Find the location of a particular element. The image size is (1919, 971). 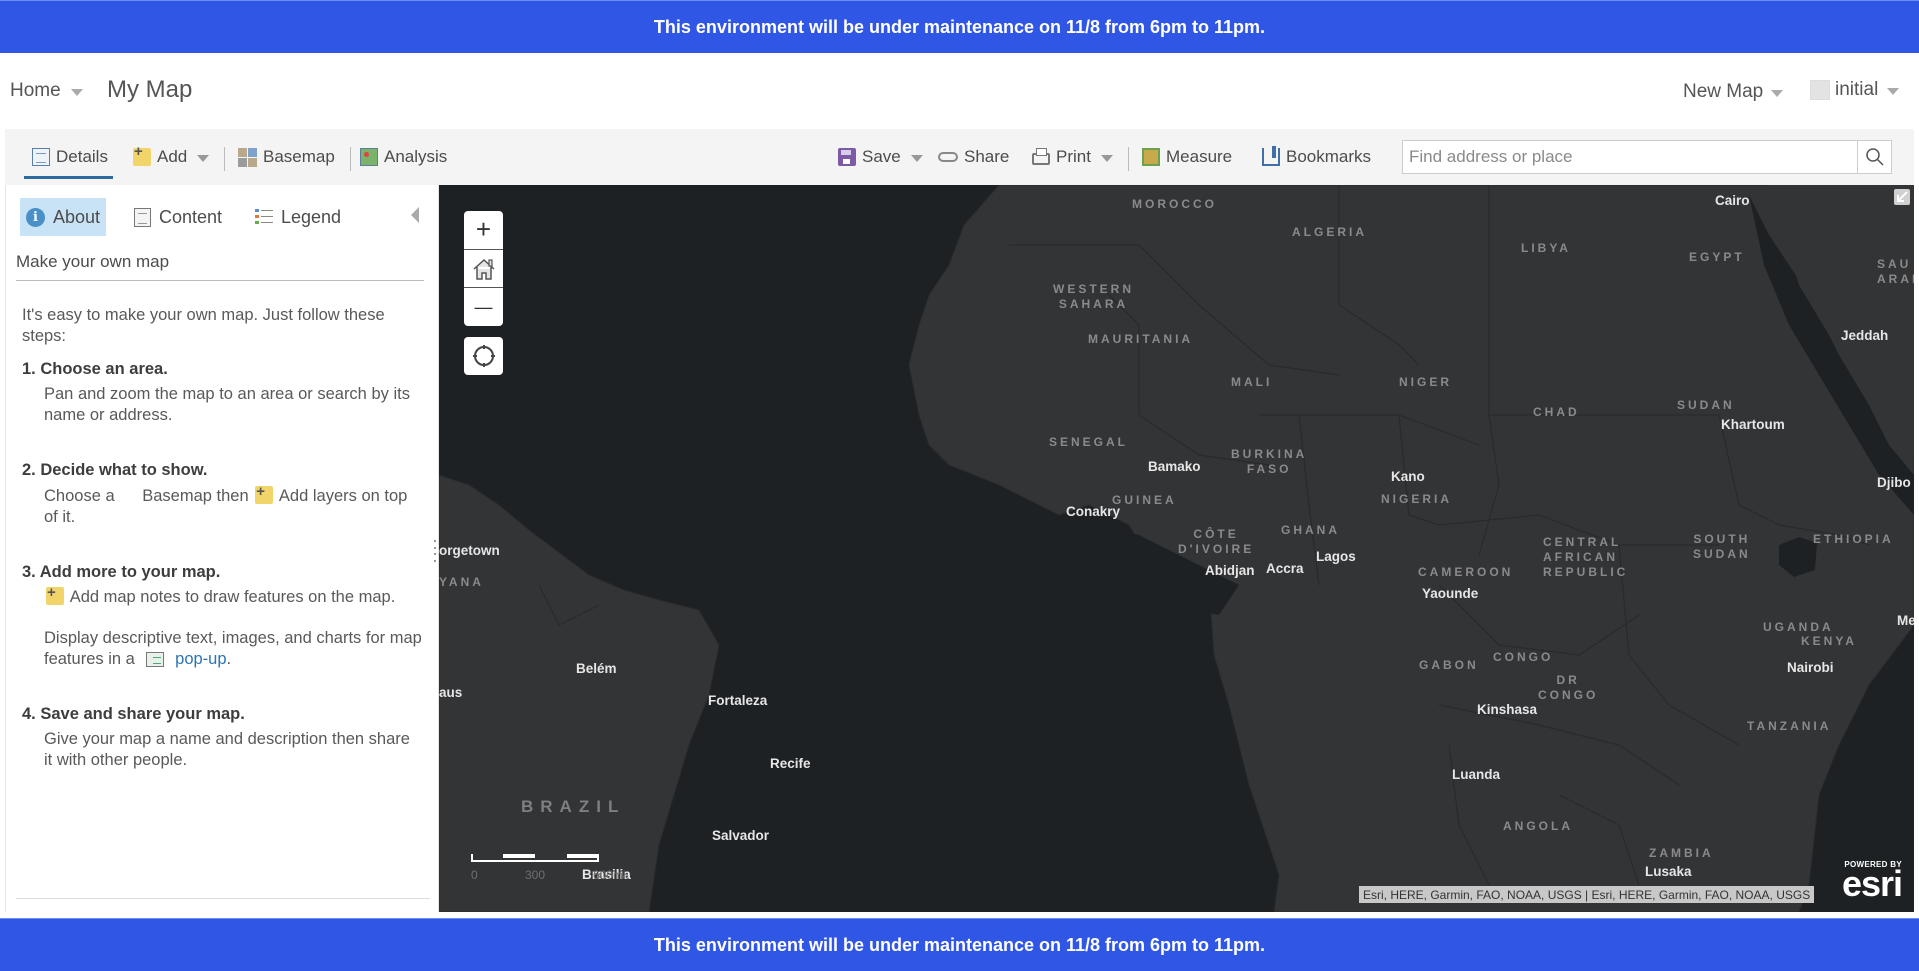

search-input is located at coordinates (1630, 157).